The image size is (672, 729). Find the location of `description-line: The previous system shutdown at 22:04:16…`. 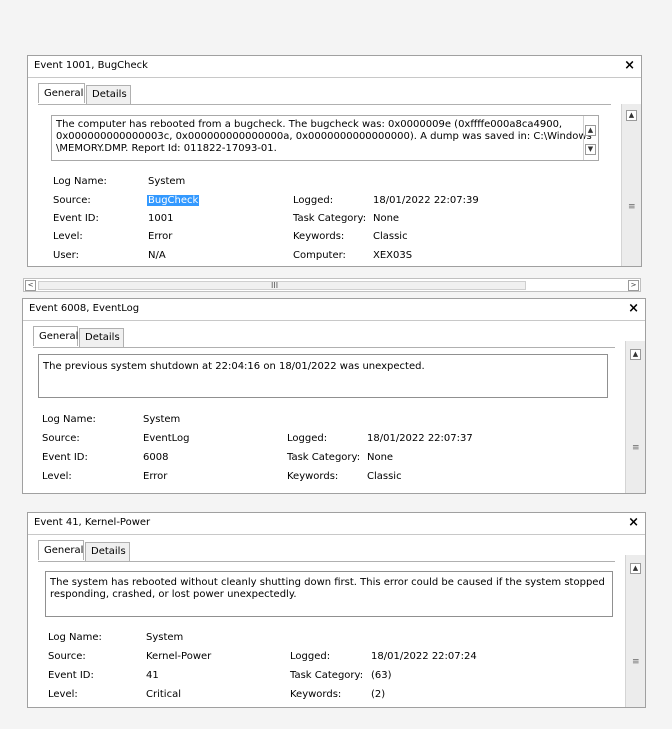

description-line: The previous system shutdown at 22:04:16… is located at coordinates (234, 366).